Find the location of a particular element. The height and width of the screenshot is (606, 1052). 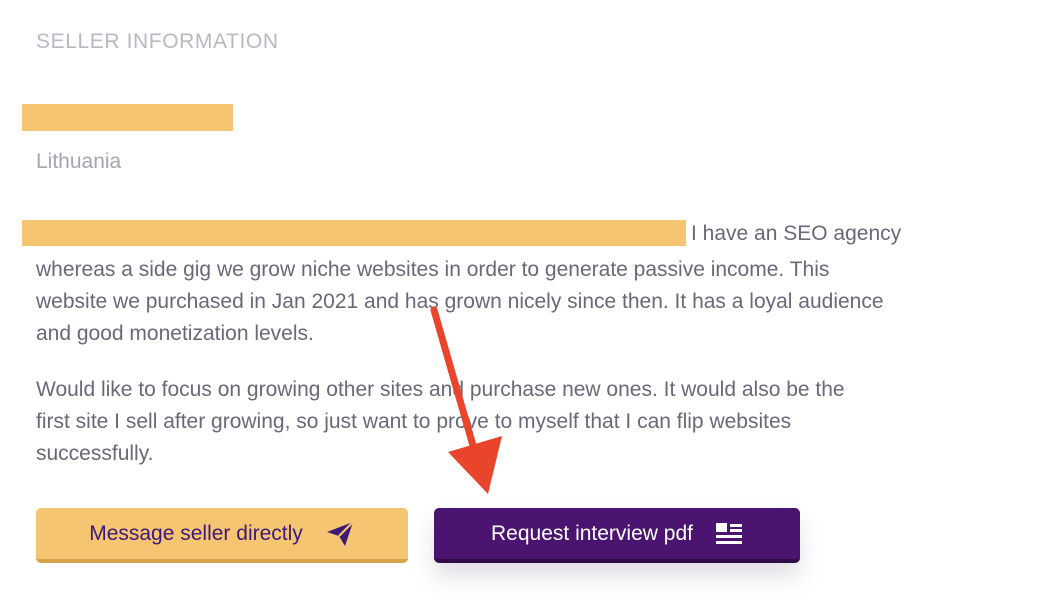

section-title: SELLER INFORMATION is located at coordinates (157, 41).